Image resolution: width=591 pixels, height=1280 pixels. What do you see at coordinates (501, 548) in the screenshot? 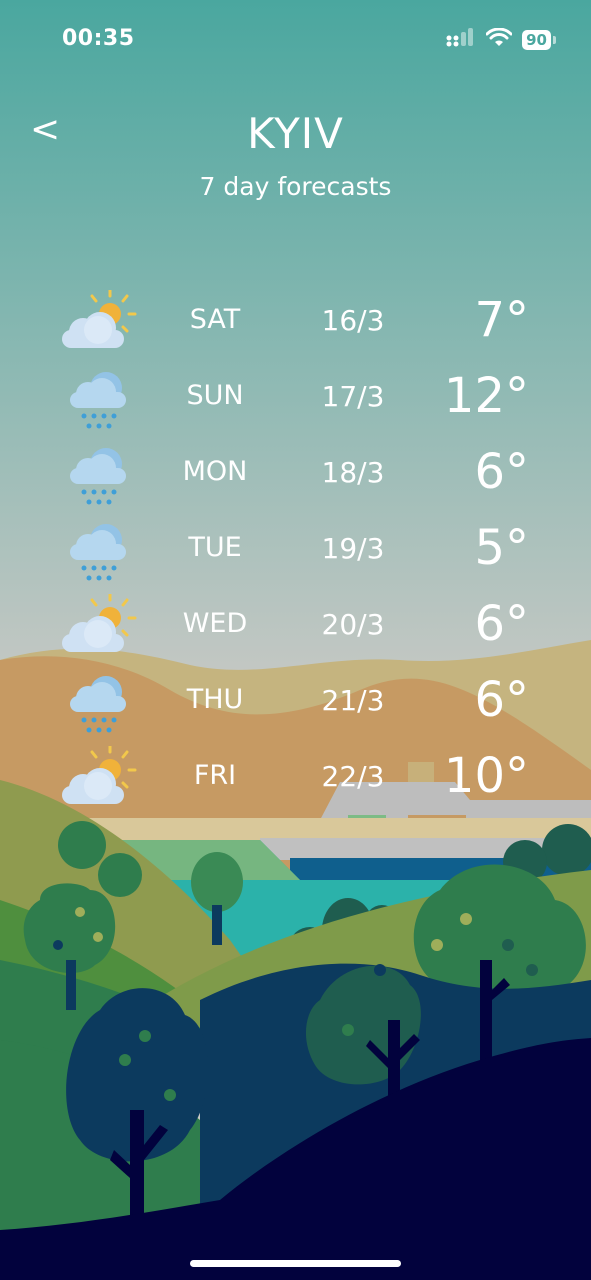
I see `forecast-temp: 5°` at bounding box center [501, 548].